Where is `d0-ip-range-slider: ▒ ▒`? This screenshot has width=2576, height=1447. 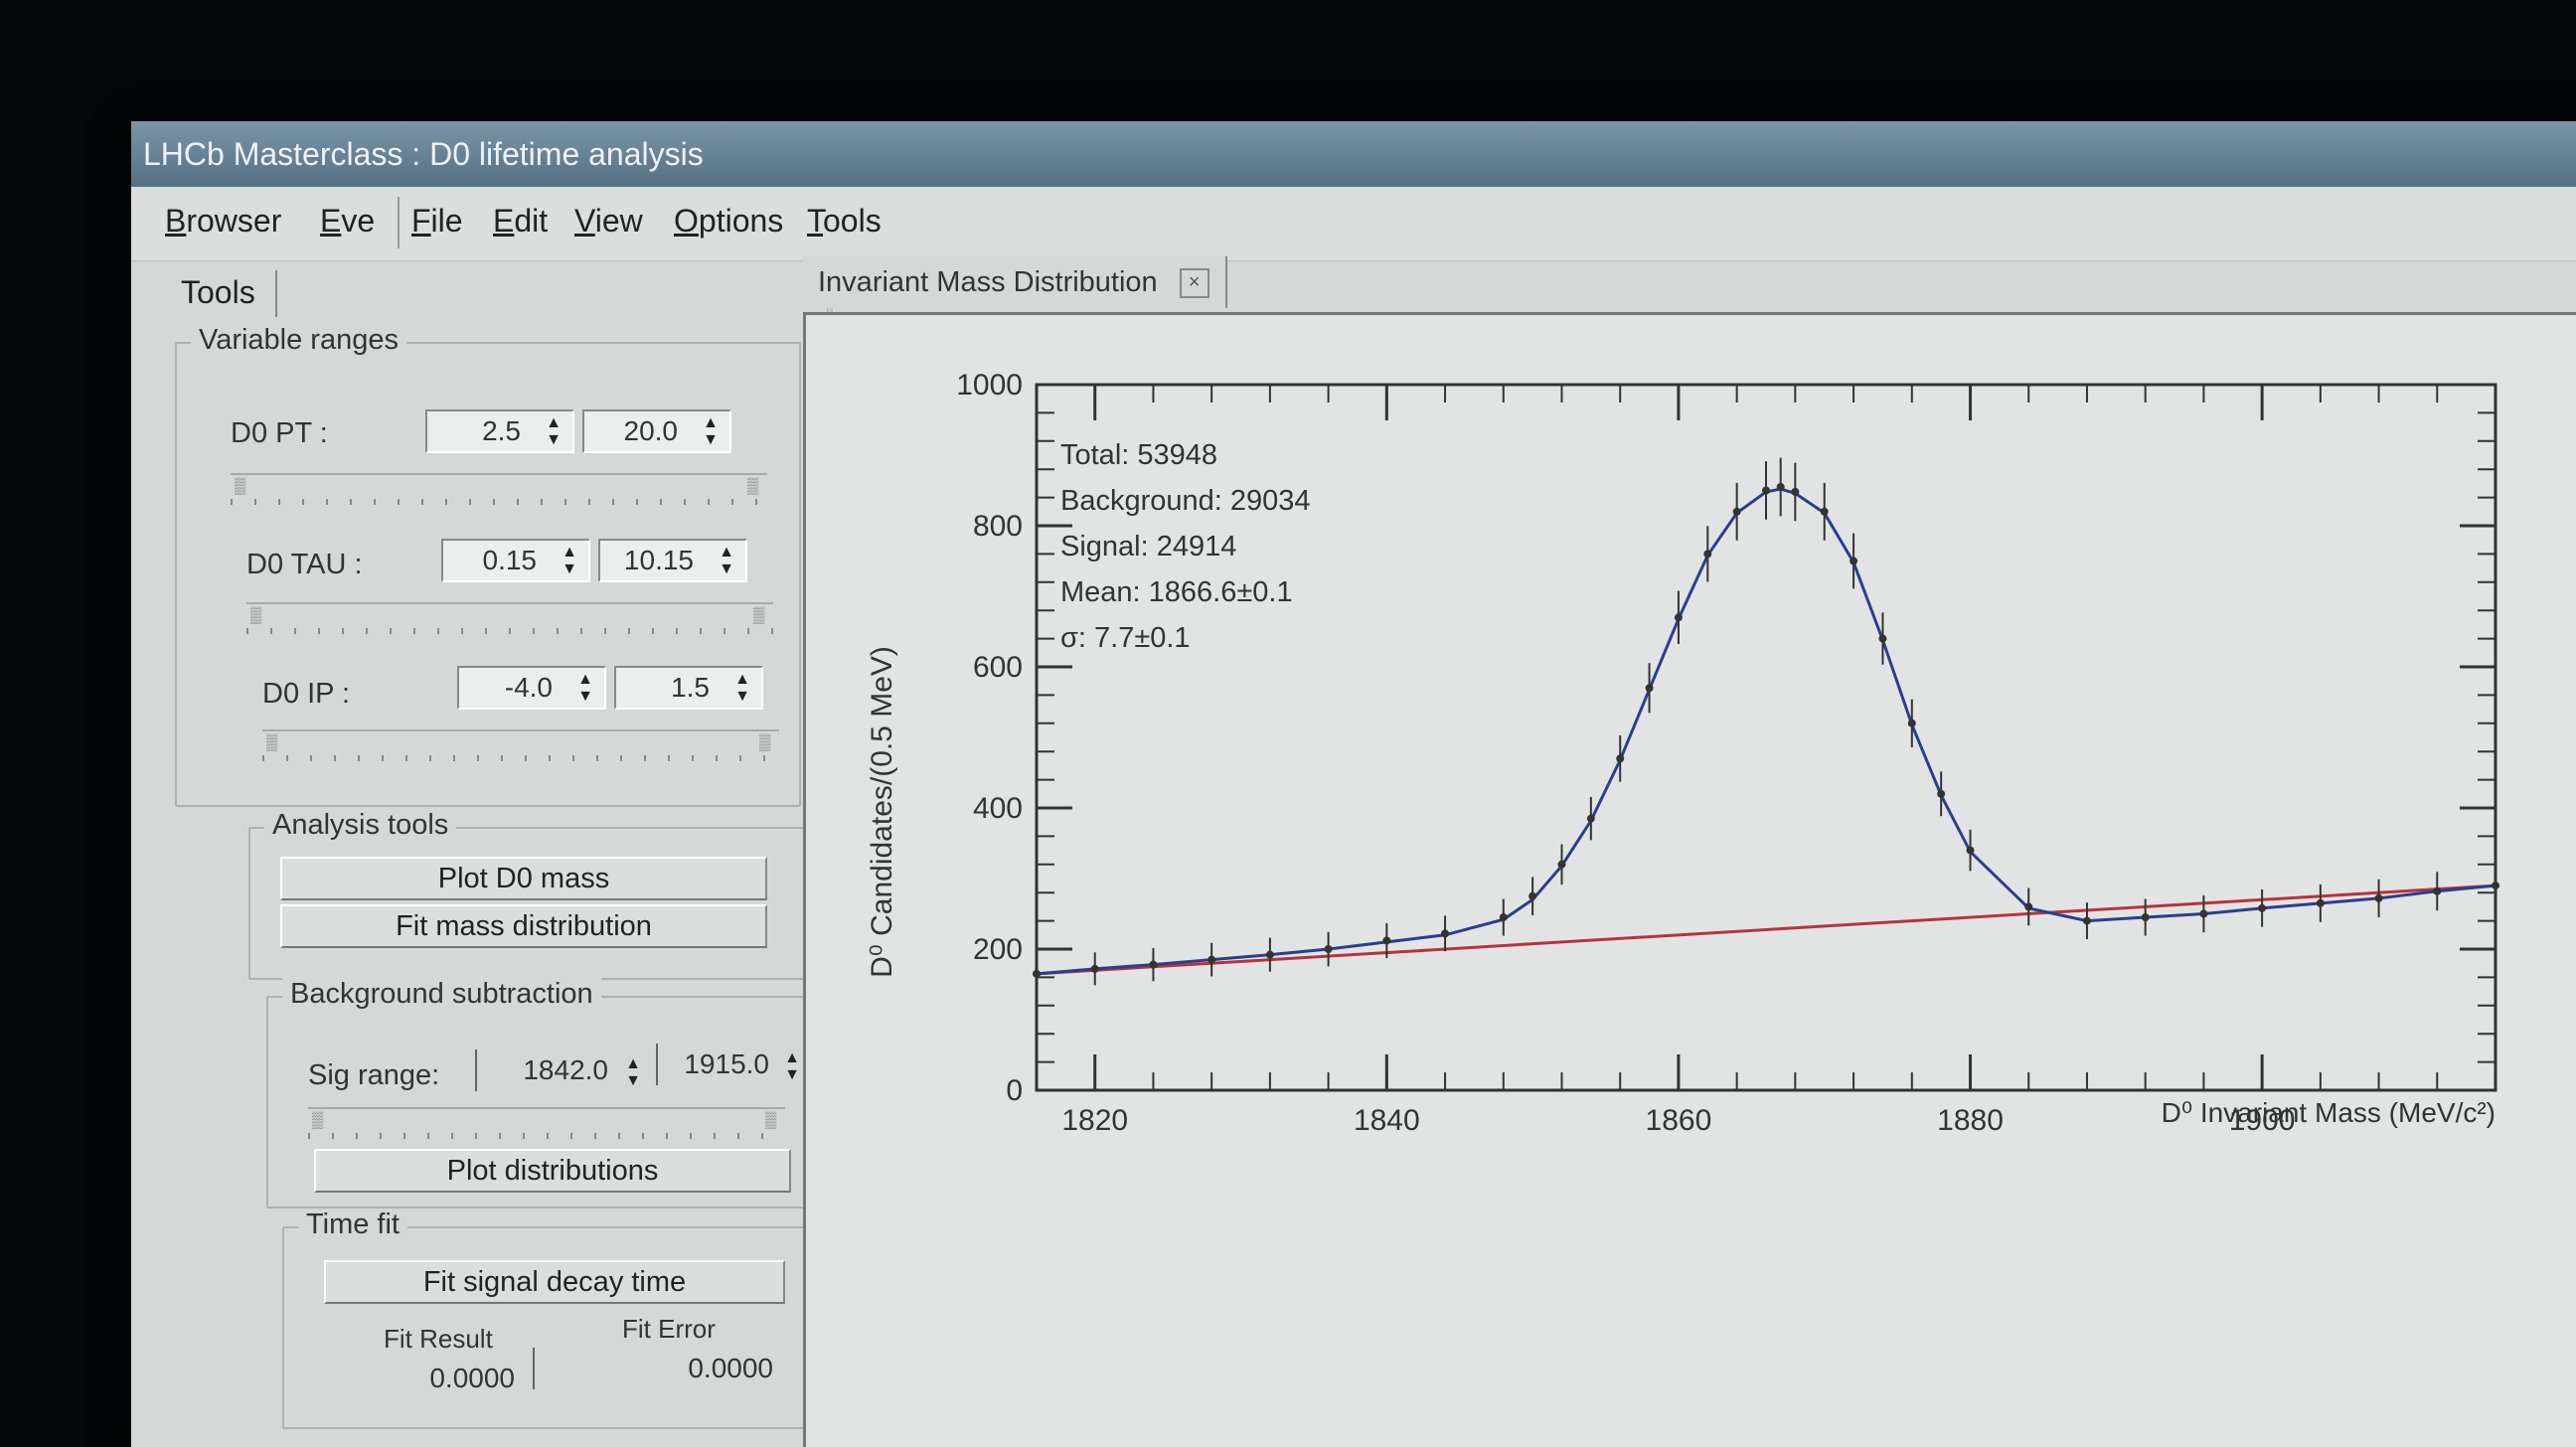
d0-ip-range-slider: ▒ ▒ is located at coordinates (520, 745).